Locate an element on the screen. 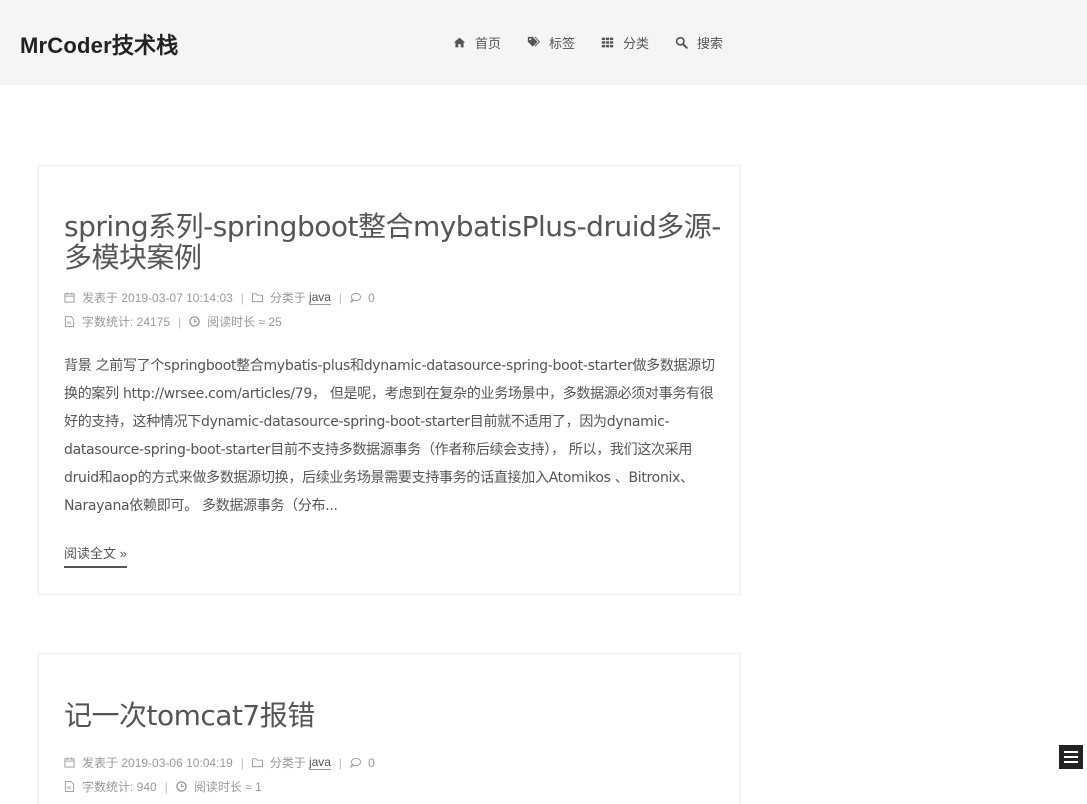 The width and height of the screenshot is (1087, 804). read-time: 阅读时长 ≈ 25 is located at coordinates (244, 322).